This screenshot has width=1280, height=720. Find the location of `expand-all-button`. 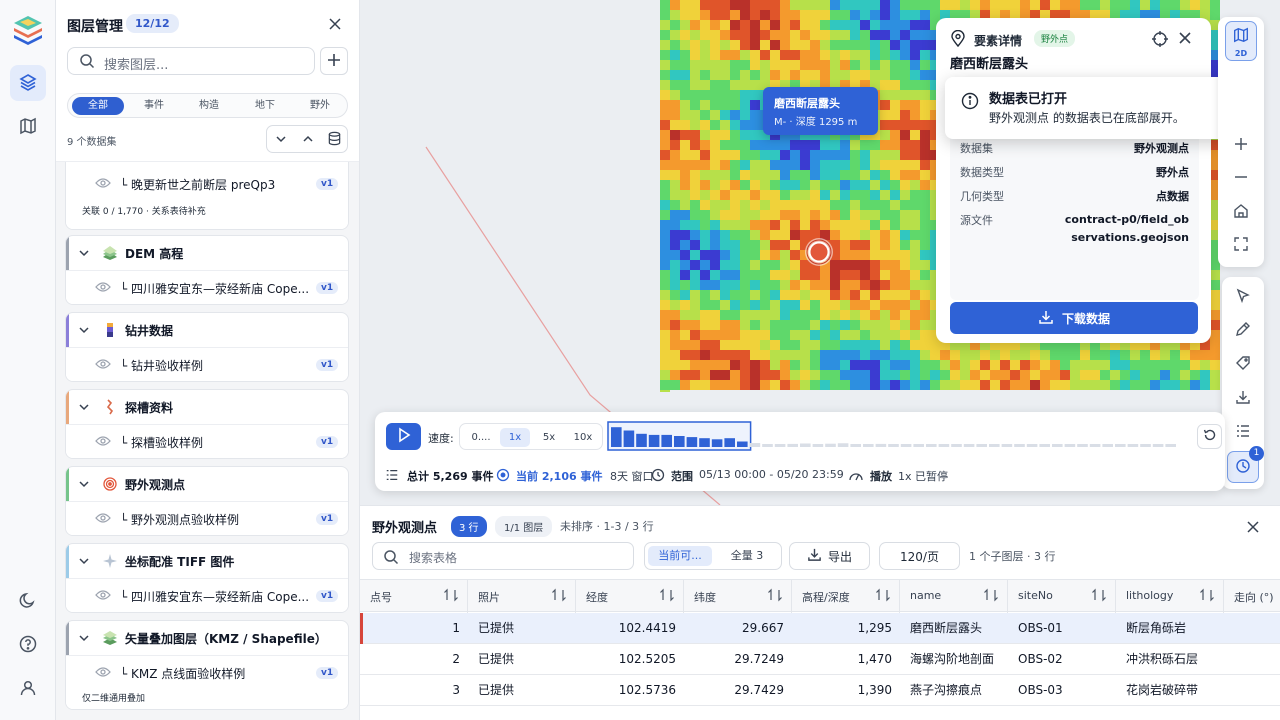

expand-all-button is located at coordinates (280, 140).